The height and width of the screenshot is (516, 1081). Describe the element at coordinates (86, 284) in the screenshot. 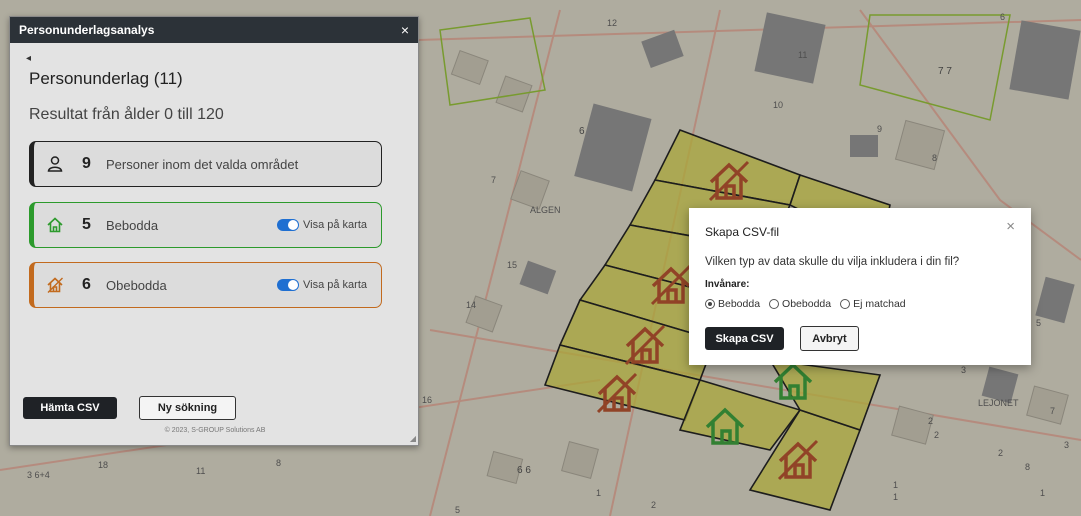

I see `uninhabited-count: 6` at that location.